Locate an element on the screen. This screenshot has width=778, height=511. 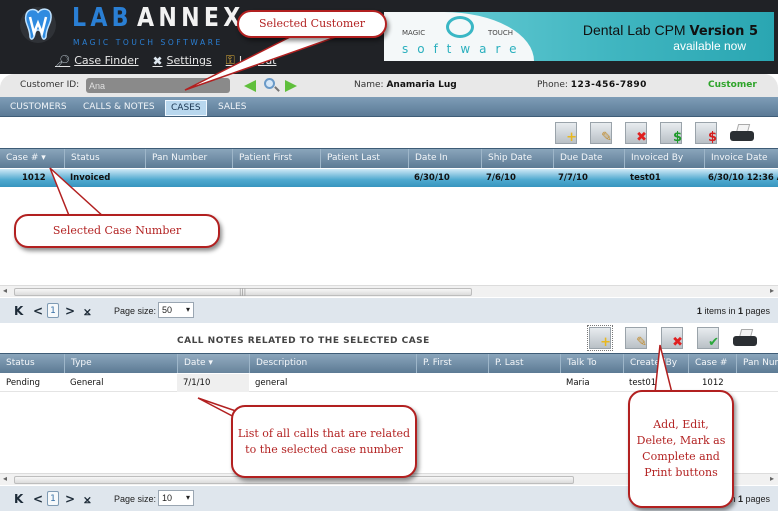
page-size-select: 10 ▾ is located at coordinates (176, 498).